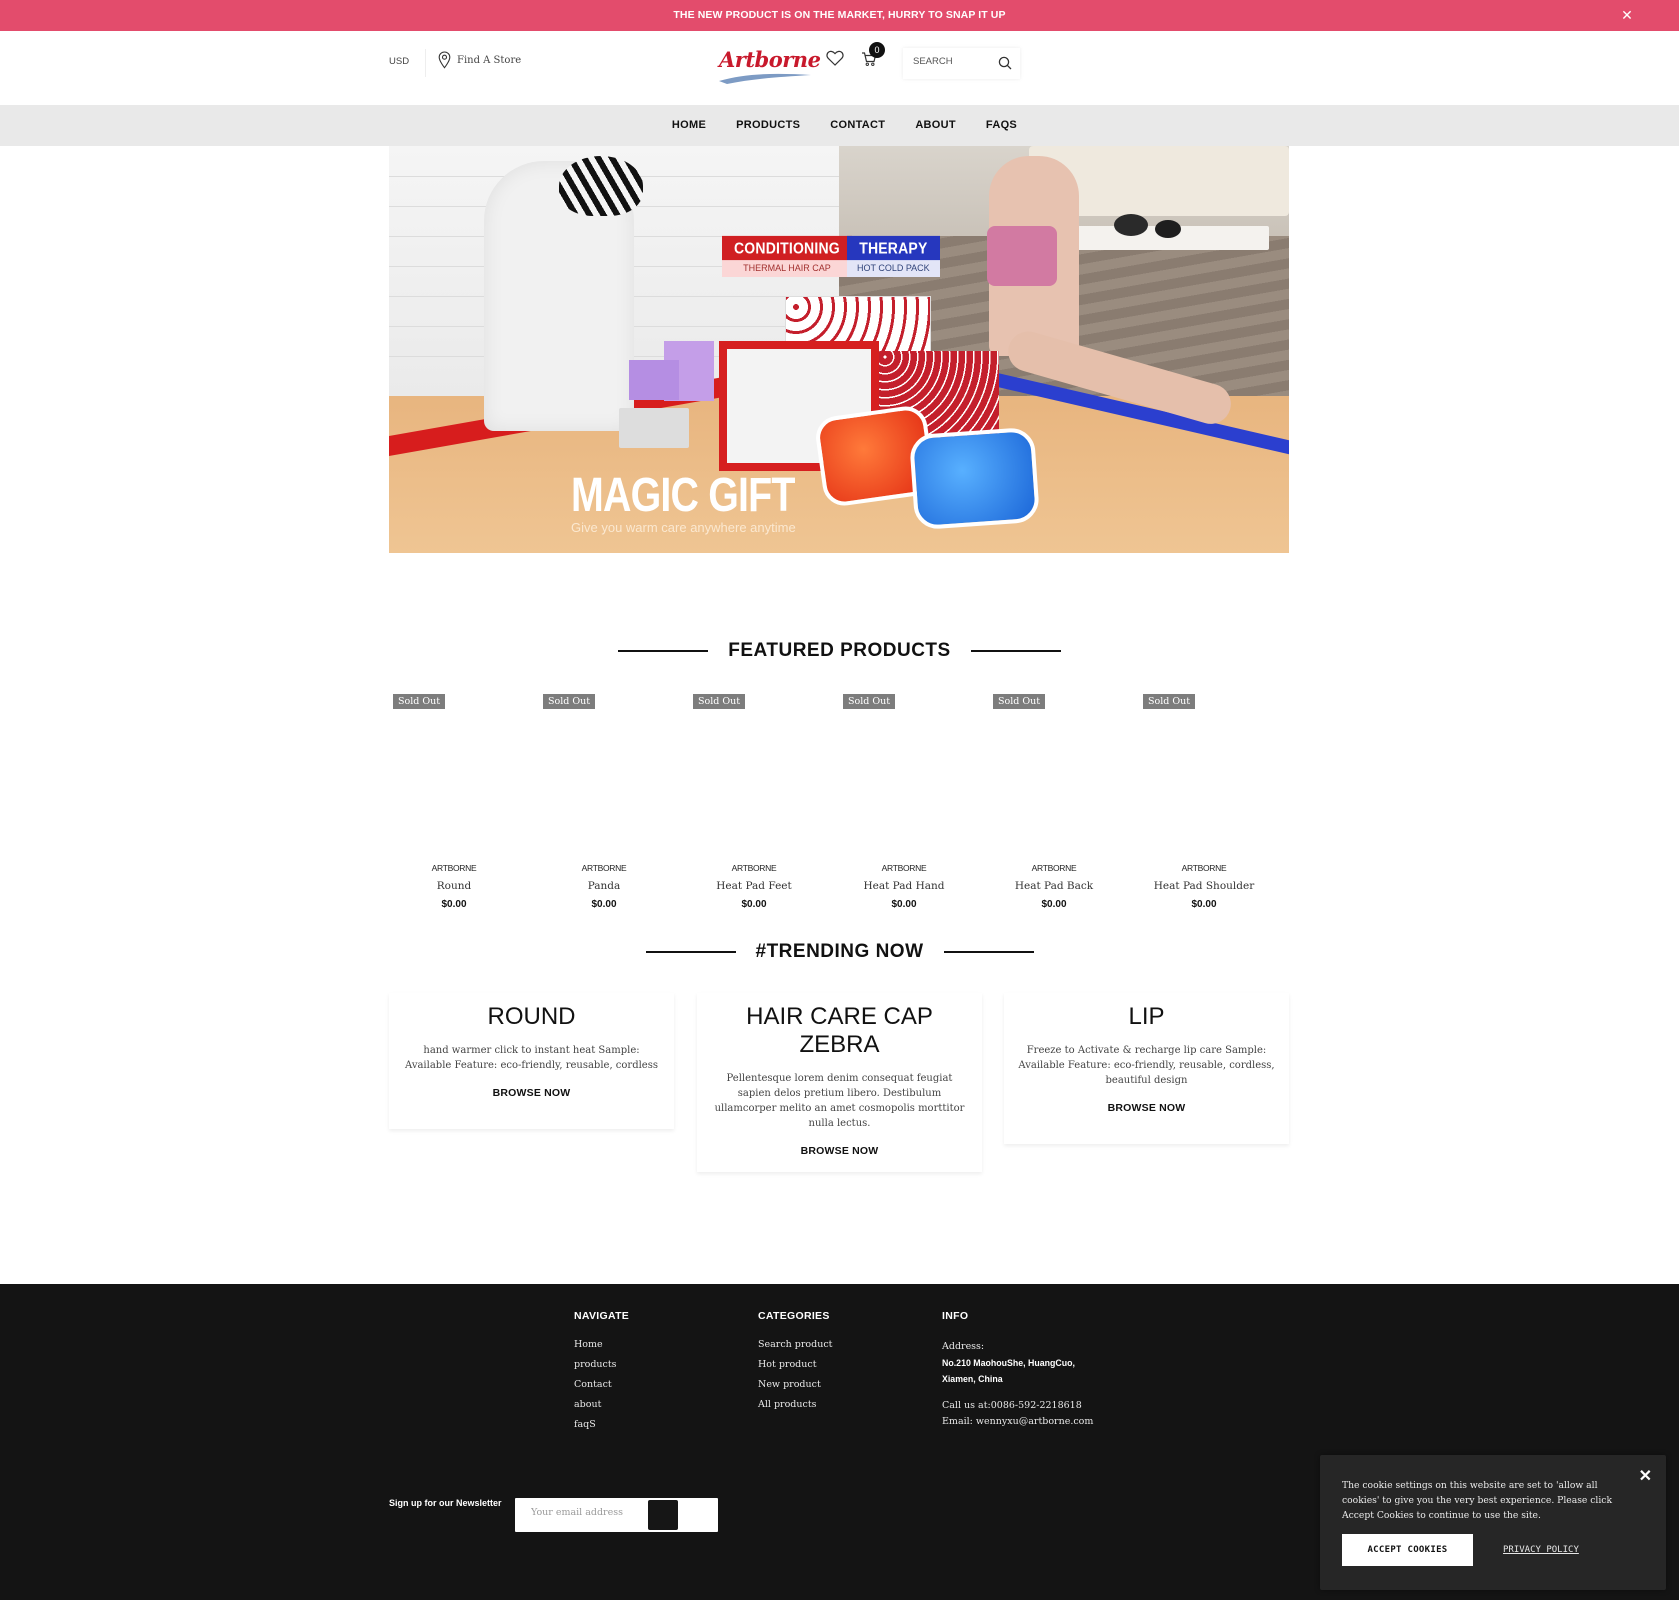 The width and height of the screenshot is (1679, 1600). What do you see at coordinates (914, 805) in the screenshot?
I see `product-card: Sold Out ARTBORNE Heat Pad Hand $0.00` at bounding box center [914, 805].